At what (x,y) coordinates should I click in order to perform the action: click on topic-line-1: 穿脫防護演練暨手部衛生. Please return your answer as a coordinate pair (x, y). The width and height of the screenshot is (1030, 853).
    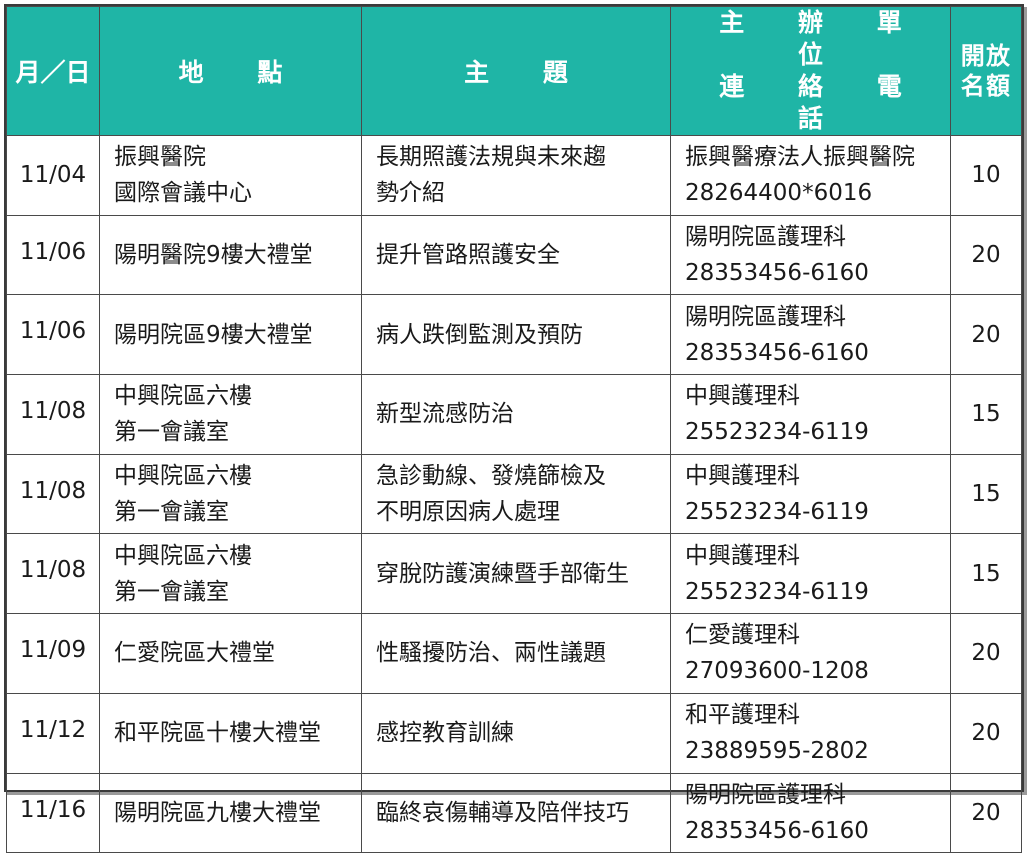
    Looking at the image, I should click on (502, 573).